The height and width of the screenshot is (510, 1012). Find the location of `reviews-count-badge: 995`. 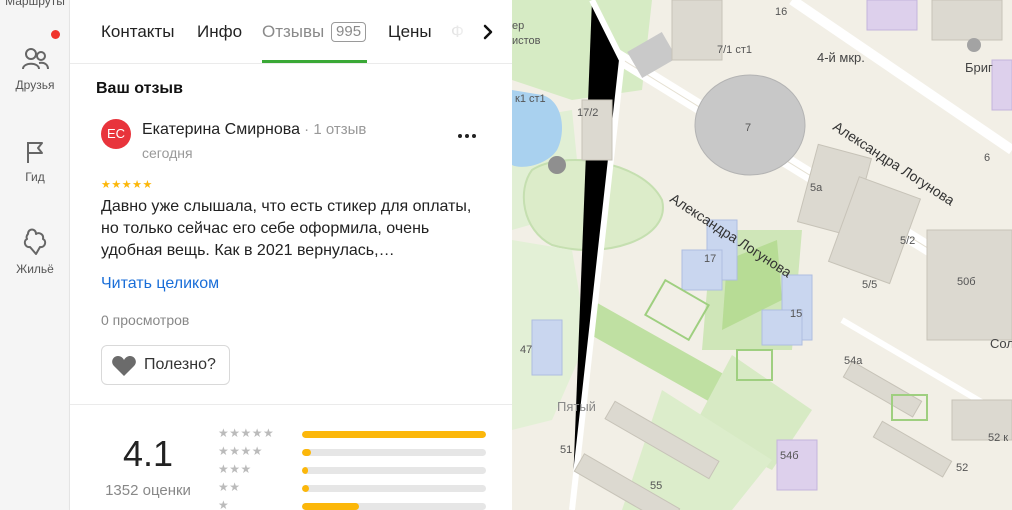

reviews-count-badge: 995 is located at coordinates (349, 32).